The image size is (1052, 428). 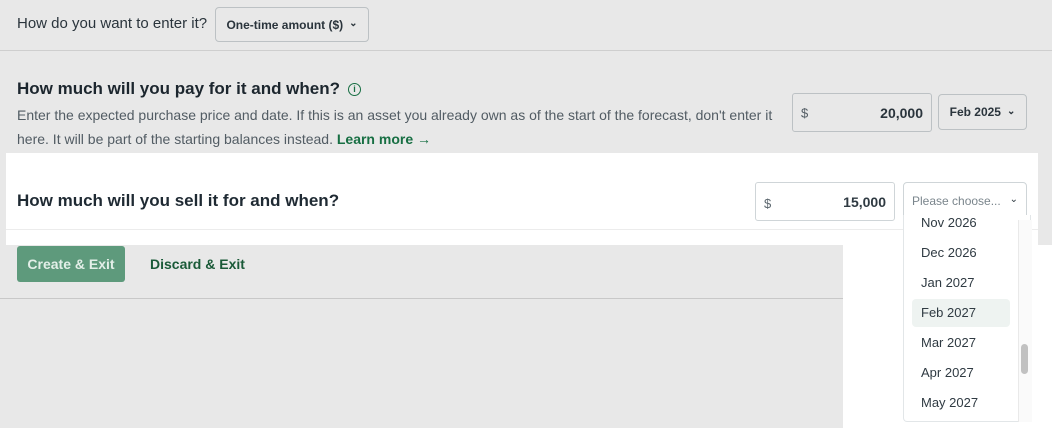 What do you see at coordinates (961, 343) in the screenshot?
I see `dropdown-option: Mar 2027` at bounding box center [961, 343].